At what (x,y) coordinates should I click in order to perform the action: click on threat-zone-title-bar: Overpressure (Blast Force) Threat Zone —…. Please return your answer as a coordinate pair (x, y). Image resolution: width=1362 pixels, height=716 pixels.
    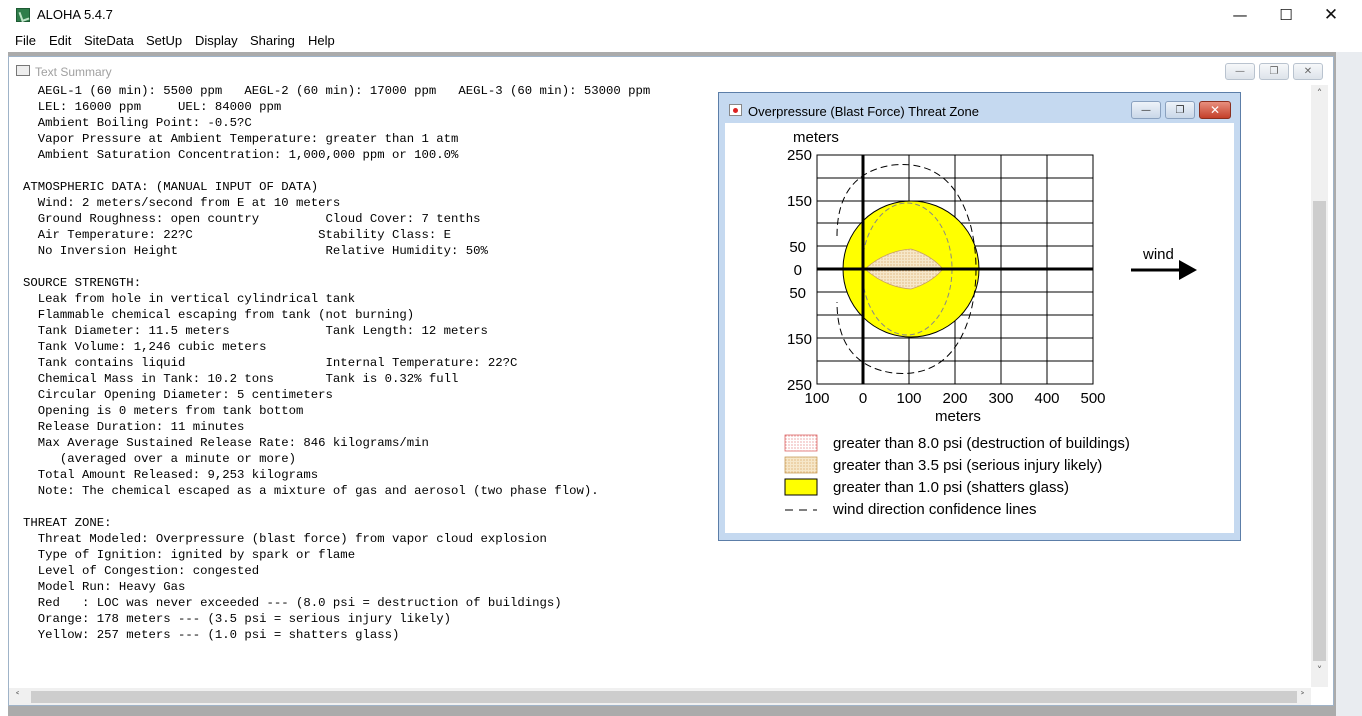
    Looking at the image, I should click on (979, 107).